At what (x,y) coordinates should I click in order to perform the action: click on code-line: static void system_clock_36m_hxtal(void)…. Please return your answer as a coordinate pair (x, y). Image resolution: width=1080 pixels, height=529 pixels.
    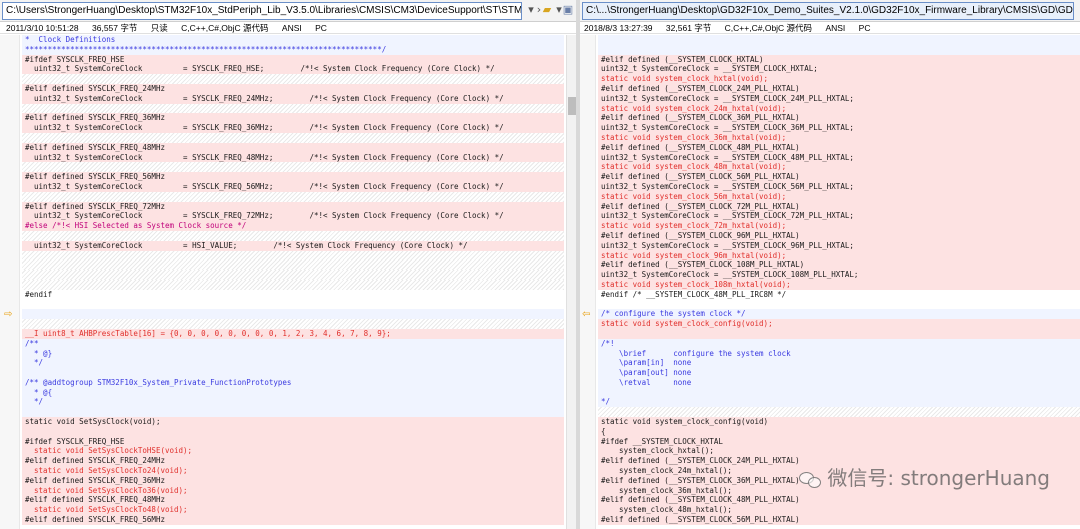
    Looking at the image, I should click on (839, 137).